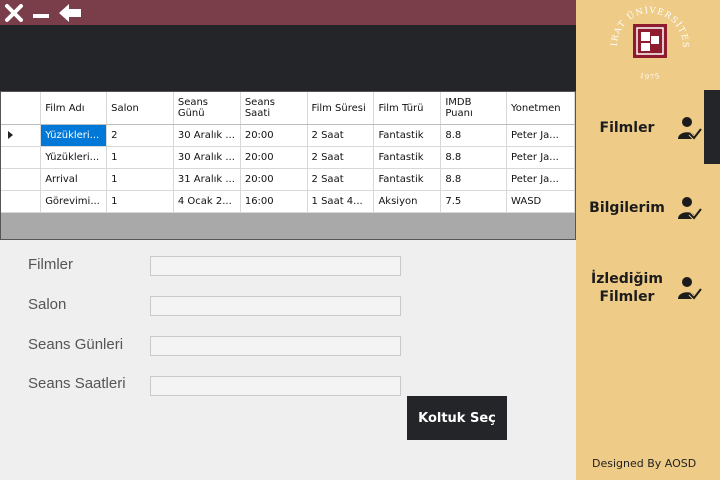 The width and height of the screenshot is (720, 480). I want to click on sidebar-item-filmler: Filmler, so click(642, 128).